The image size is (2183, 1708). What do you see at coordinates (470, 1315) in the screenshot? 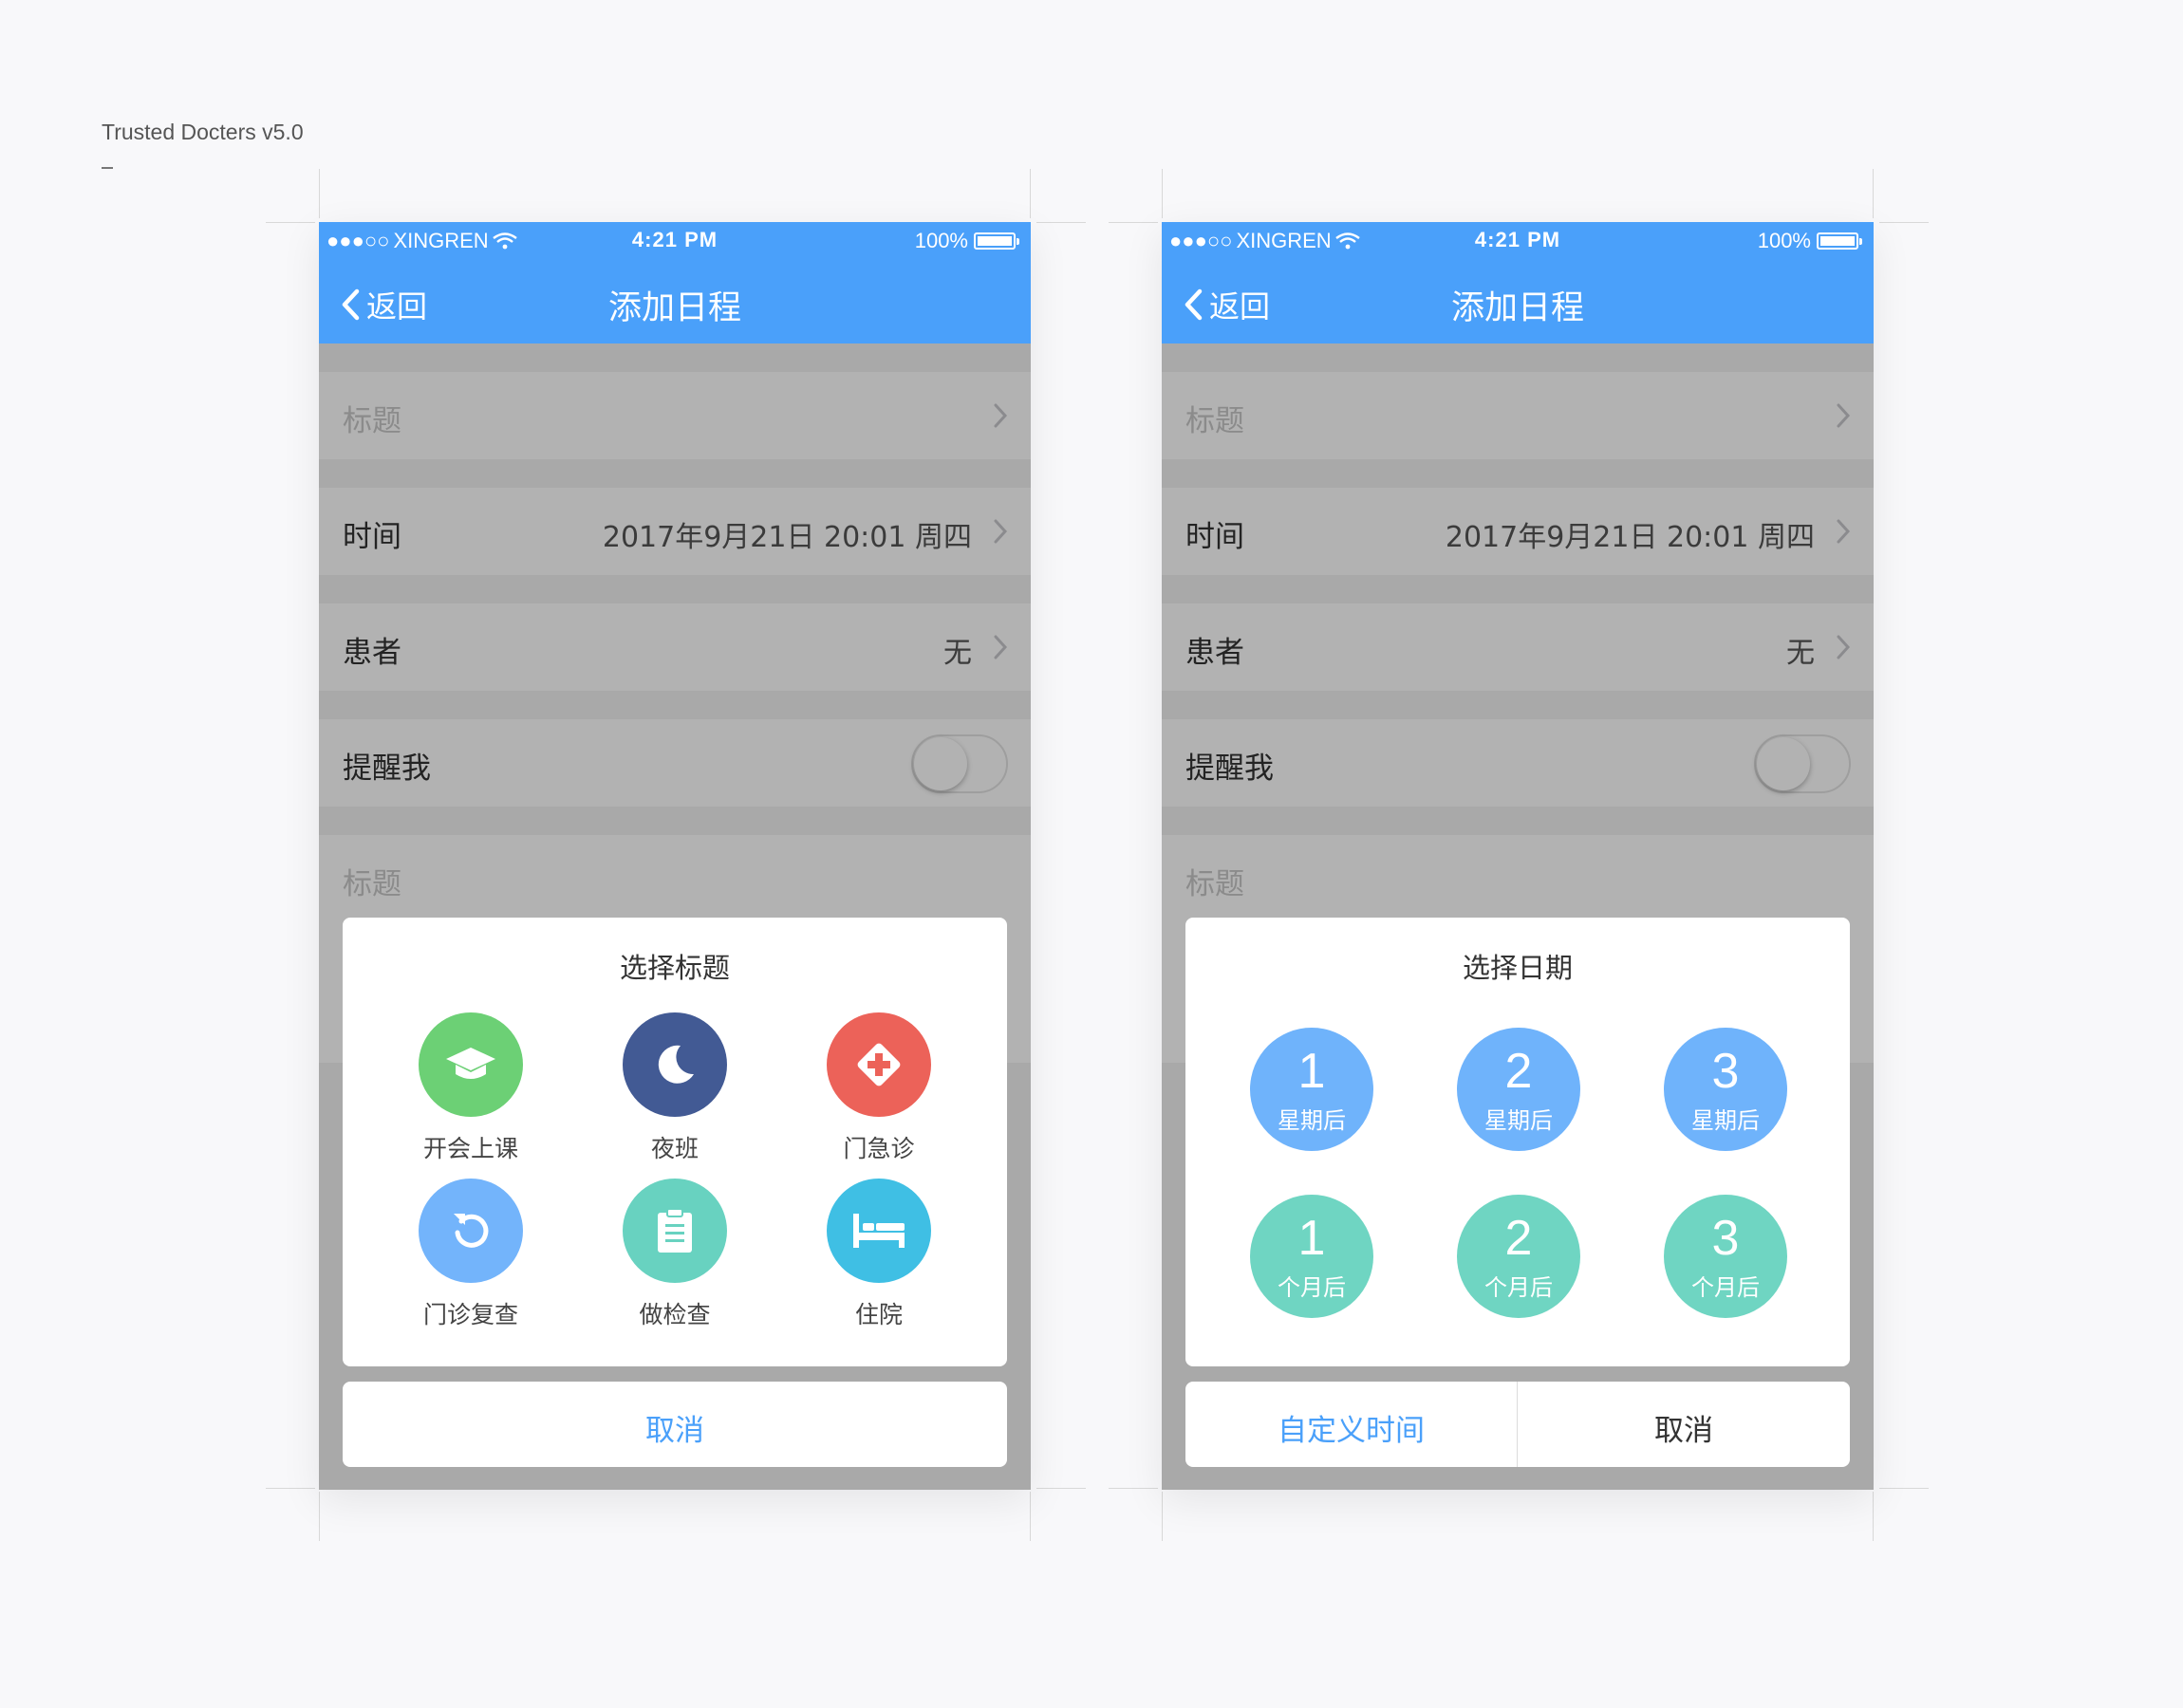
I see `option-label: 门诊复查` at bounding box center [470, 1315].